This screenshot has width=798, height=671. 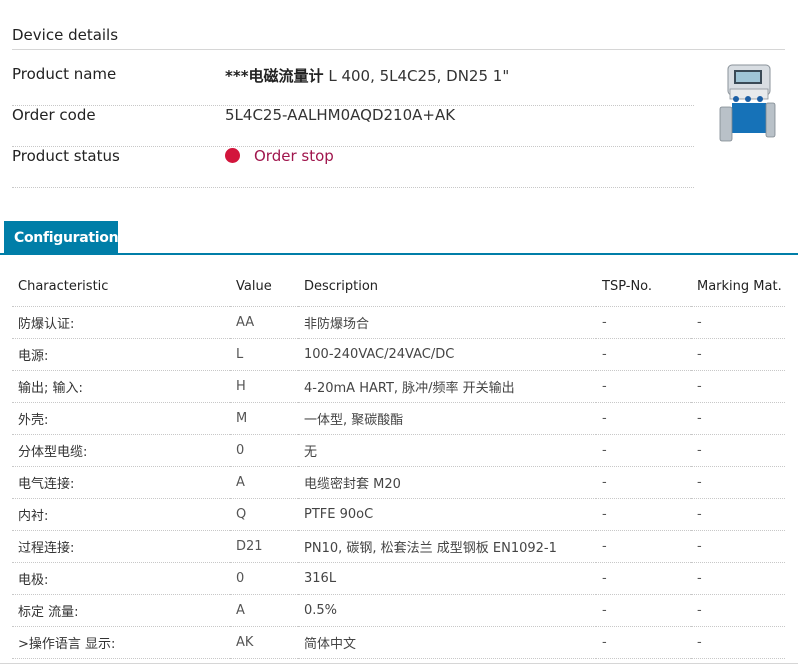 I want to click on cell-characteristic: 电极:, so click(x=121, y=578).